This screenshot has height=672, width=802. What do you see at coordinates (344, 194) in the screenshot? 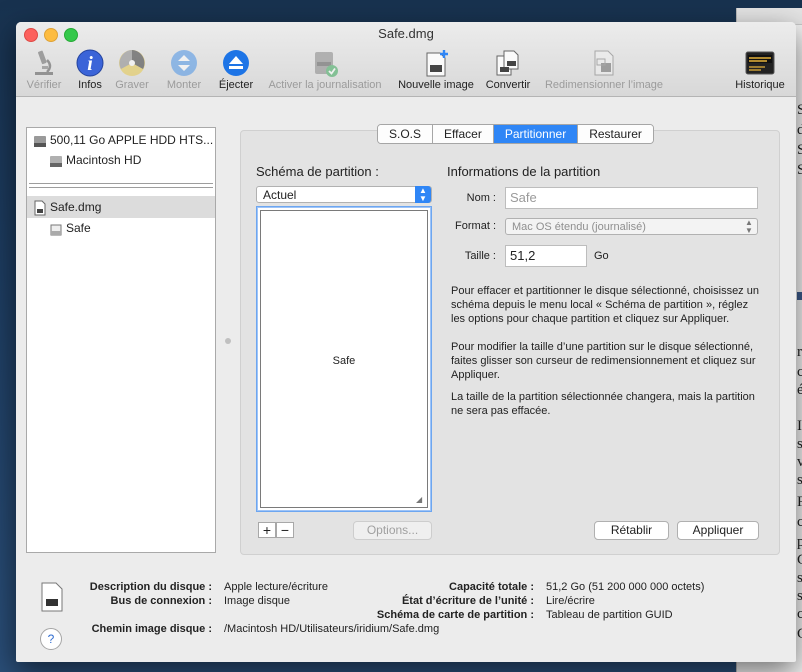
I see `partition-scheme-select: Actuel ▲ ▼` at bounding box center [344, 194].